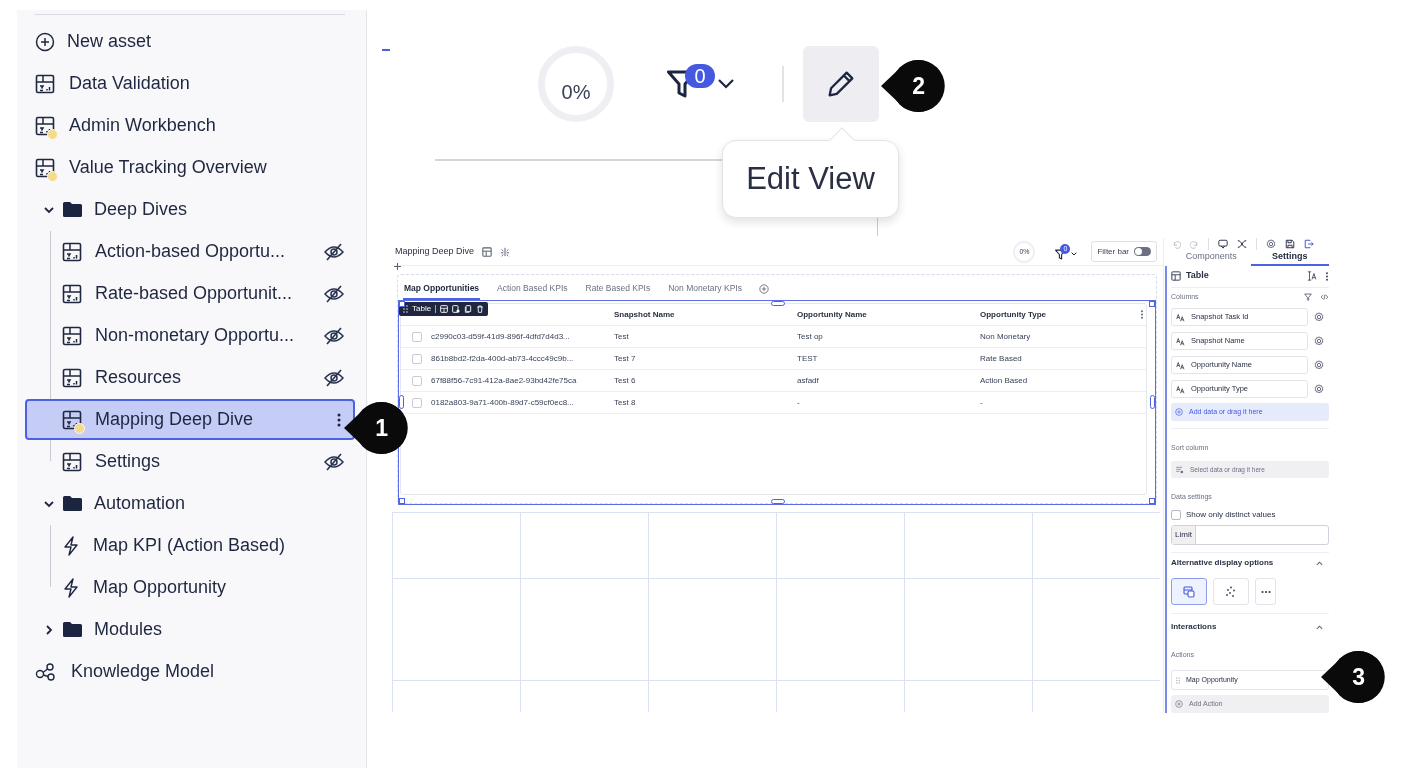 Image resolution: width=1410 pixels, height=774 pixels. I want to click on edit-view-button, so click(841, 84).